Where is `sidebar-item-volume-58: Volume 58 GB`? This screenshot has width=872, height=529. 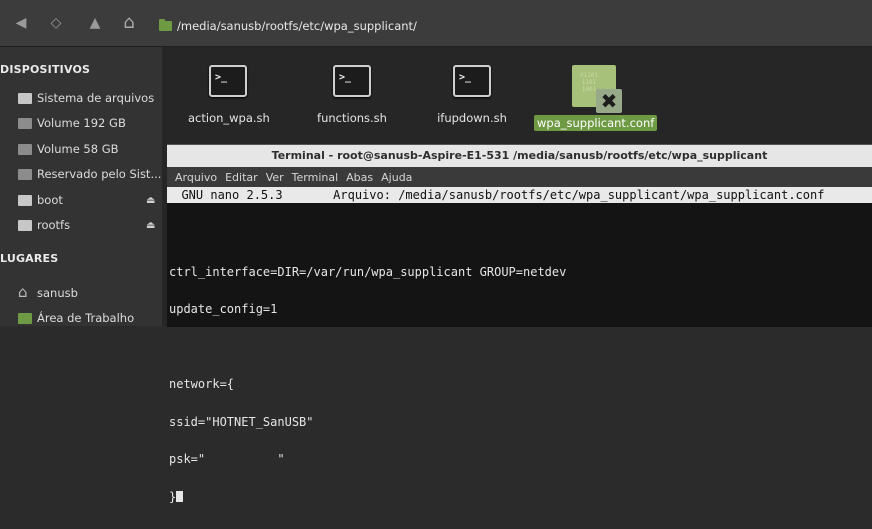 sidebar-item-volume-58: Volume 58 GB is located at coordinates (81, 149).